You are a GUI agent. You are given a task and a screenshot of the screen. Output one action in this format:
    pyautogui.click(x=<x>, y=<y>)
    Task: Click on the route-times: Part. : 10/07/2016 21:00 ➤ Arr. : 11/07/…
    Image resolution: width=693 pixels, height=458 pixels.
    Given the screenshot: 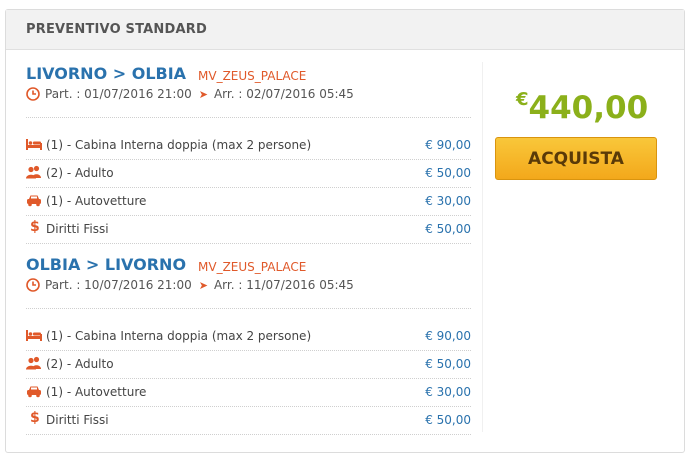 What is the action you would take?
    pyautogui.click(x=190, y=285)
    